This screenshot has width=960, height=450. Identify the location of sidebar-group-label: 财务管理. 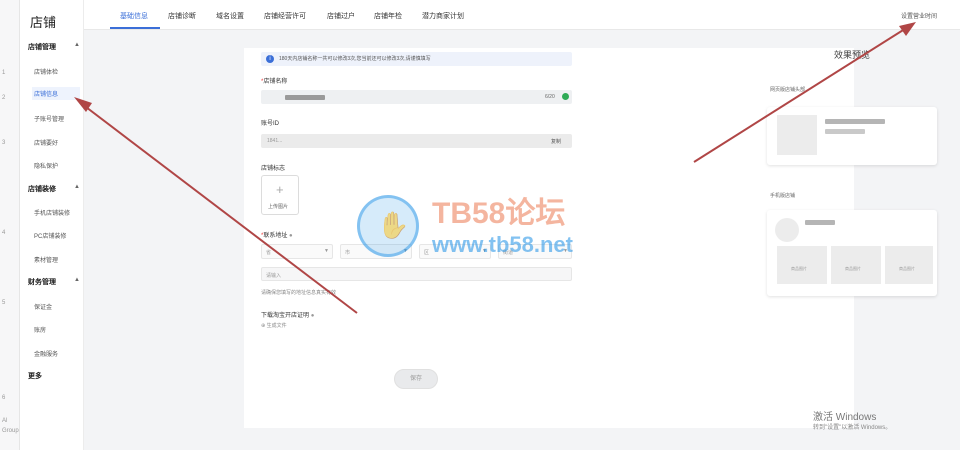
(42, 282).